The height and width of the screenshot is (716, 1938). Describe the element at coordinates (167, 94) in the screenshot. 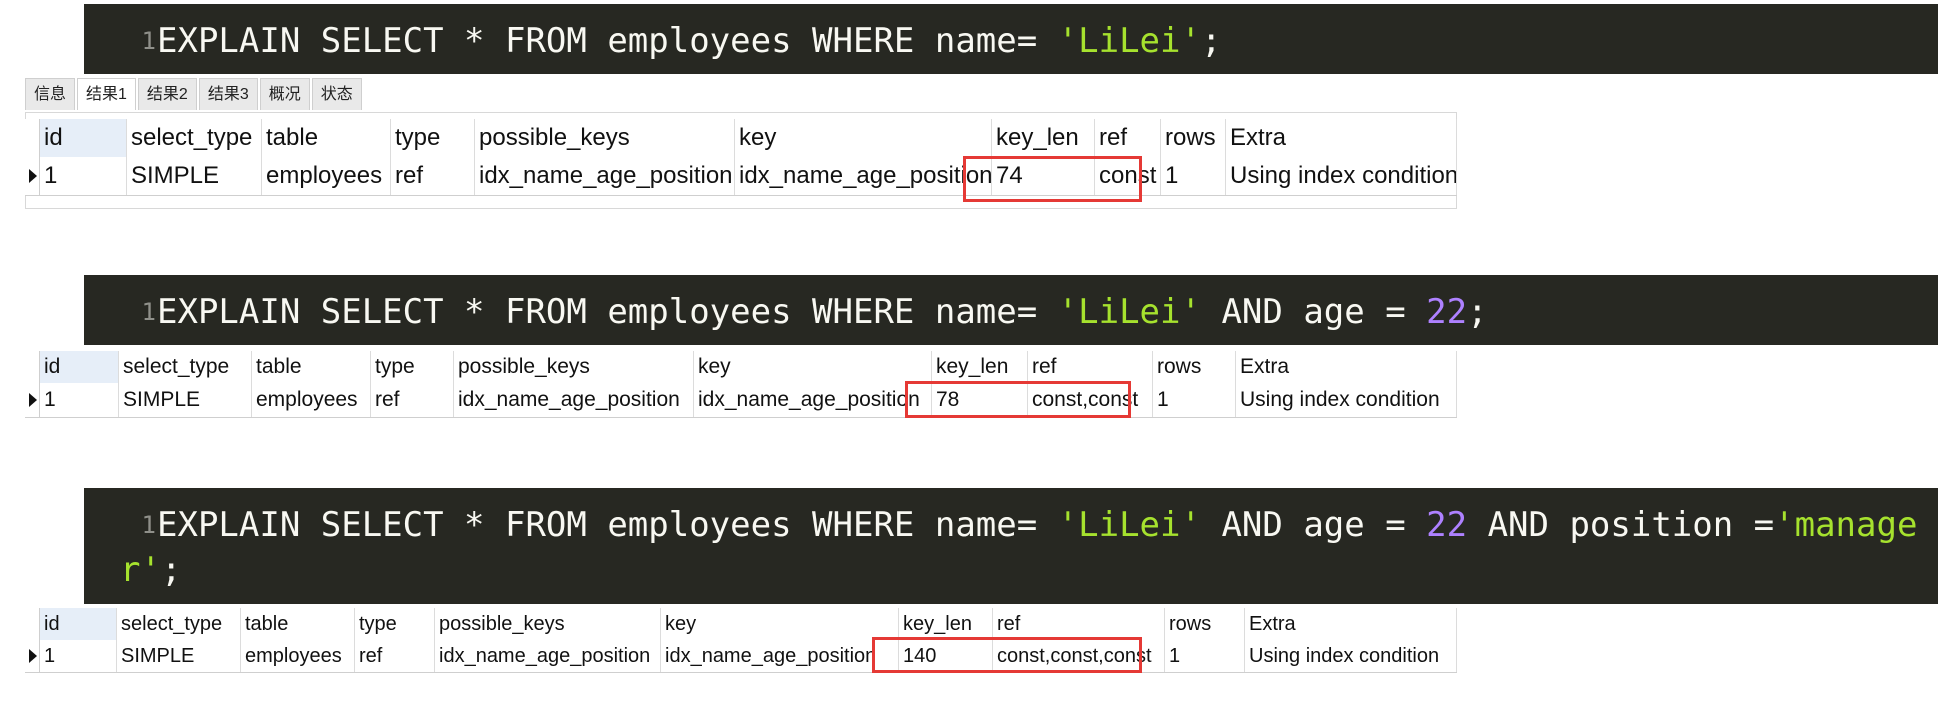

I see `tab-result-2: 结果2` at that location.